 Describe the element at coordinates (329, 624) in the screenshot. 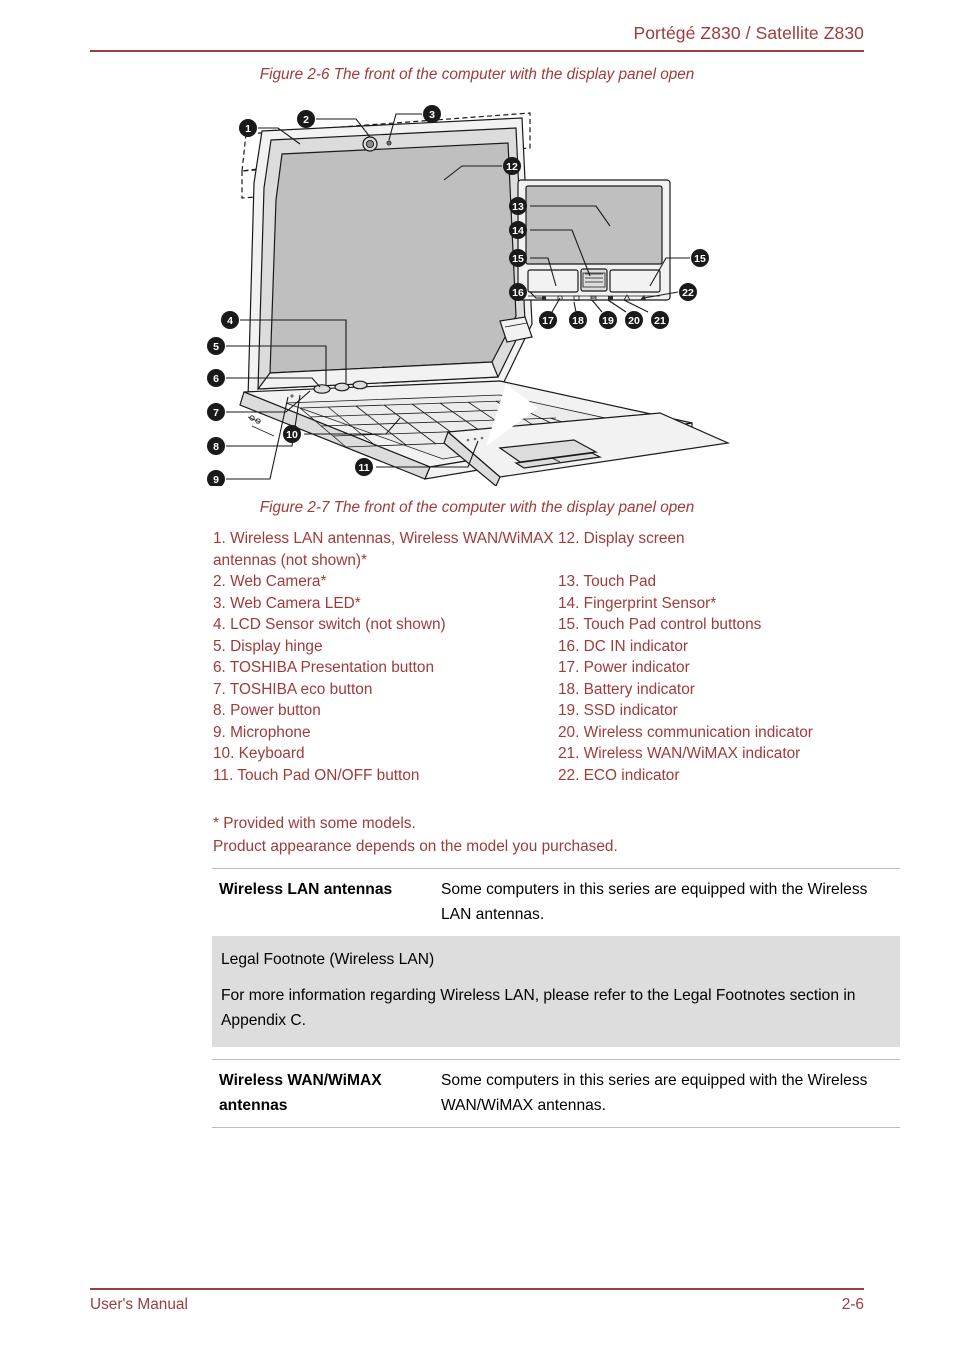

I see `list-item: 4. LCD Sensor switch (not shown)` at that location.